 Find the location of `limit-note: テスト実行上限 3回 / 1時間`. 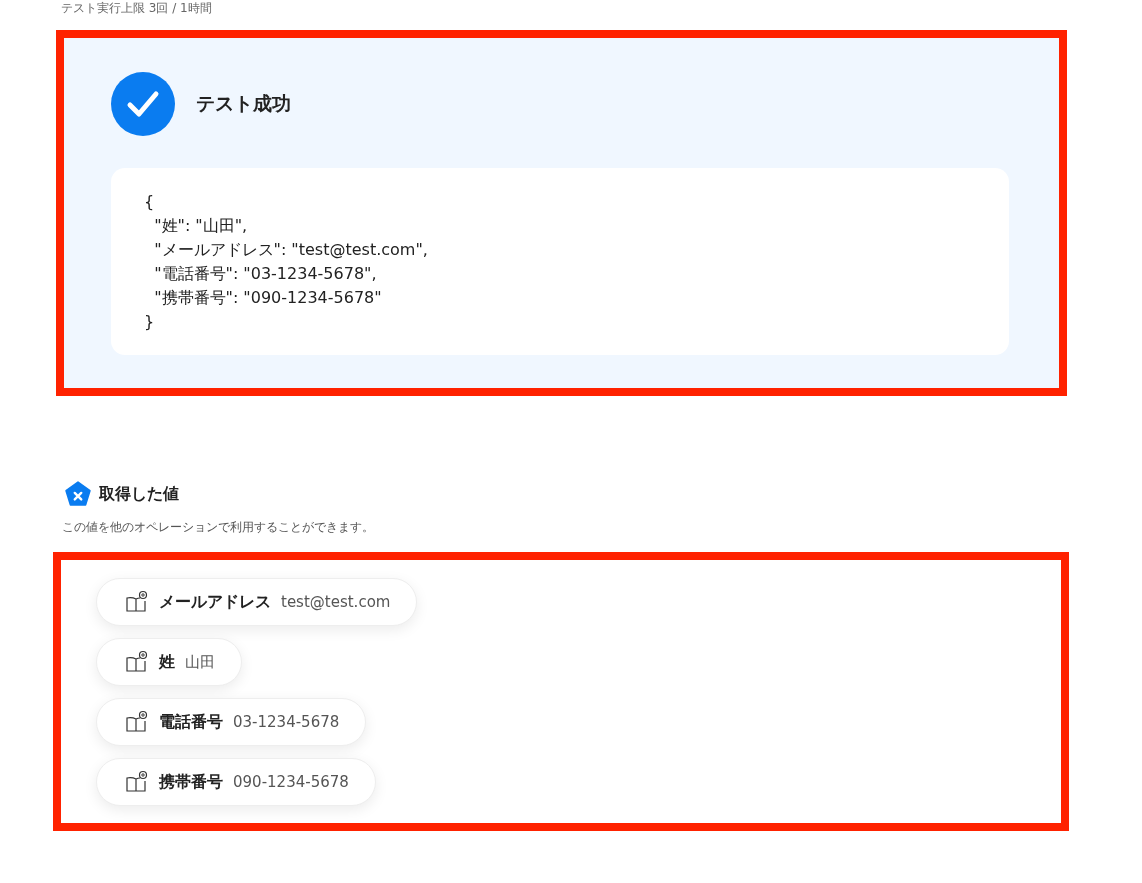

limit-note: テスト実行上限 3回 / 1時間 is located at coordinates (137, 8).